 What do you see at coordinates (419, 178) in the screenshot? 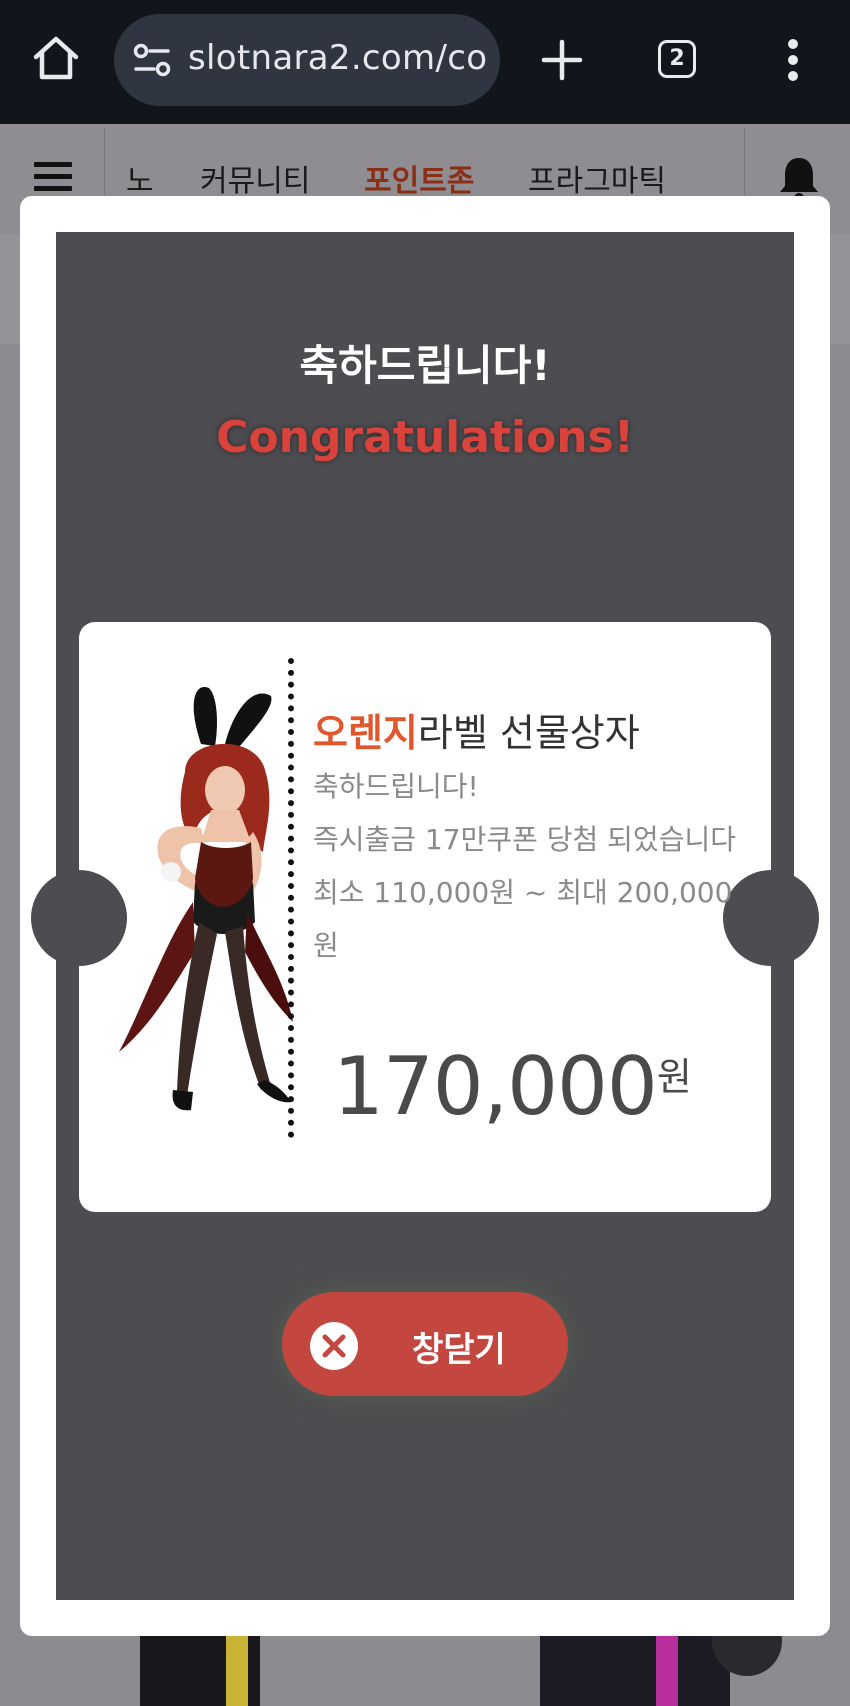
I see `nav-item-point-zone: 포인트존` at bounding box center [419, 178].